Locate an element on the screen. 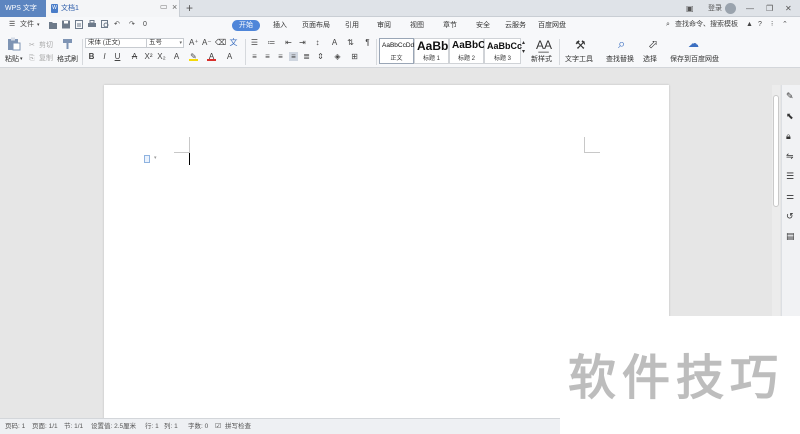  pin-icon: ▭ is located at coordinates (164, 6).